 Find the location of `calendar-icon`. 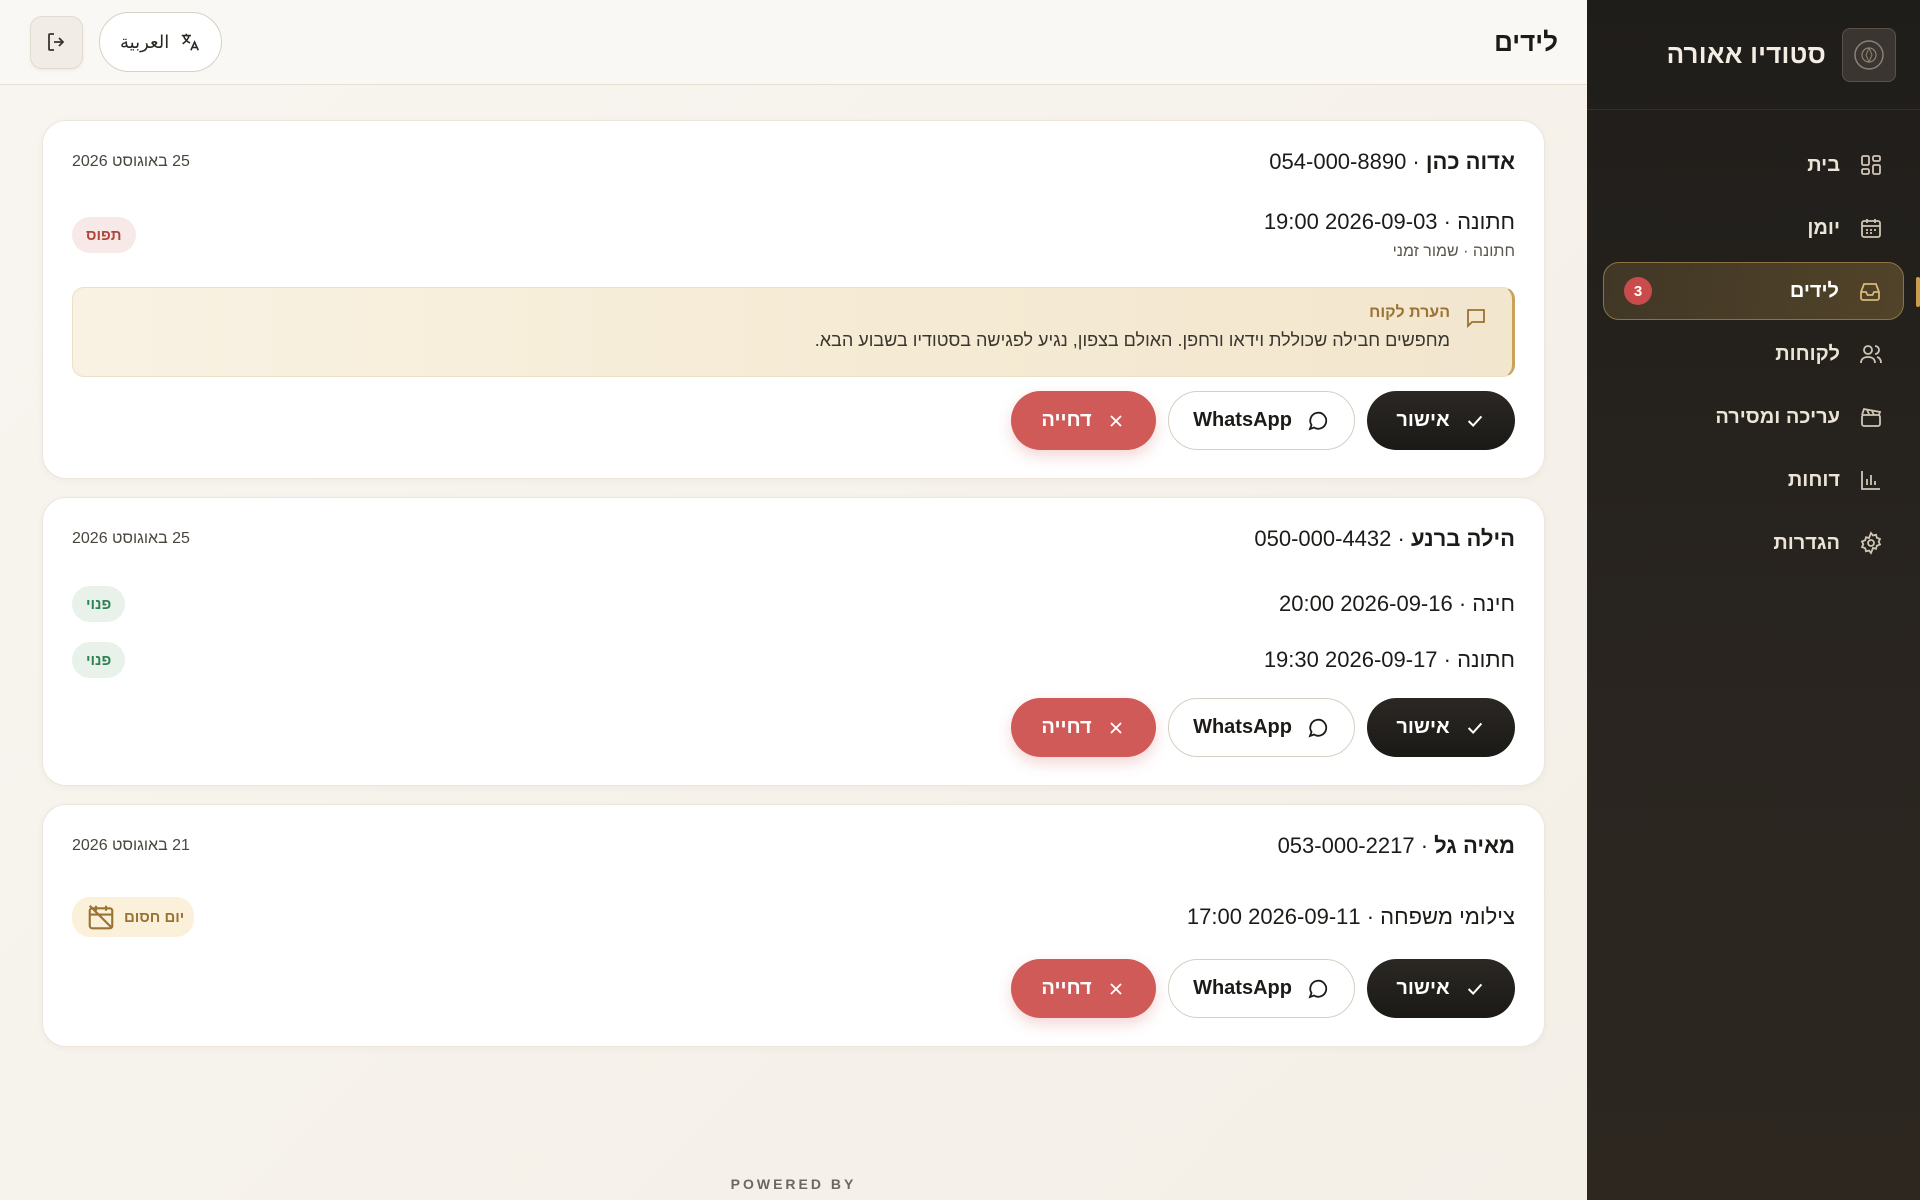

calendar-icon is located at coordinates (1871, 228).